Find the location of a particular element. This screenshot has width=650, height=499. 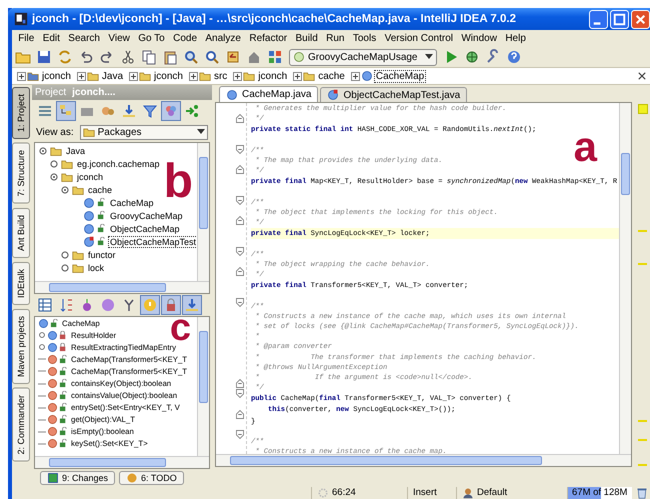

tree-item: CacheMap is located at coordinates (132, 202).